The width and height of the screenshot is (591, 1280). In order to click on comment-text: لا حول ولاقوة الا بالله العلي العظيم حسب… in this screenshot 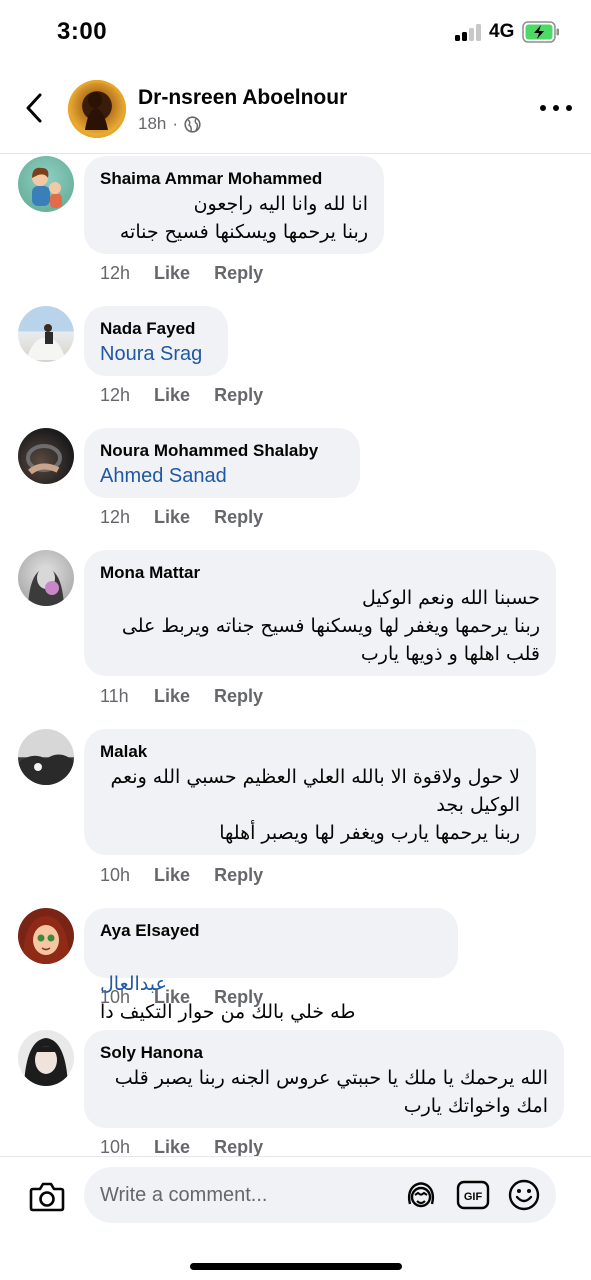, I will do `click(315, 805)`.